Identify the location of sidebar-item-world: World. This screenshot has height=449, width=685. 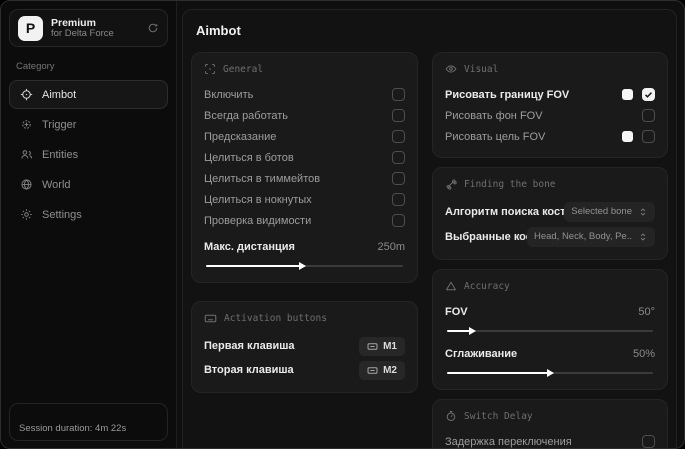
(88, 184).